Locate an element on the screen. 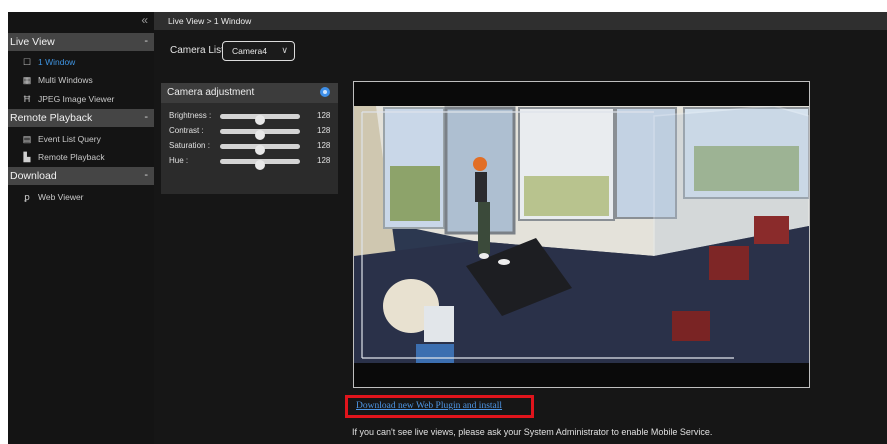  hue-slider is located at coordinates (260, 164).